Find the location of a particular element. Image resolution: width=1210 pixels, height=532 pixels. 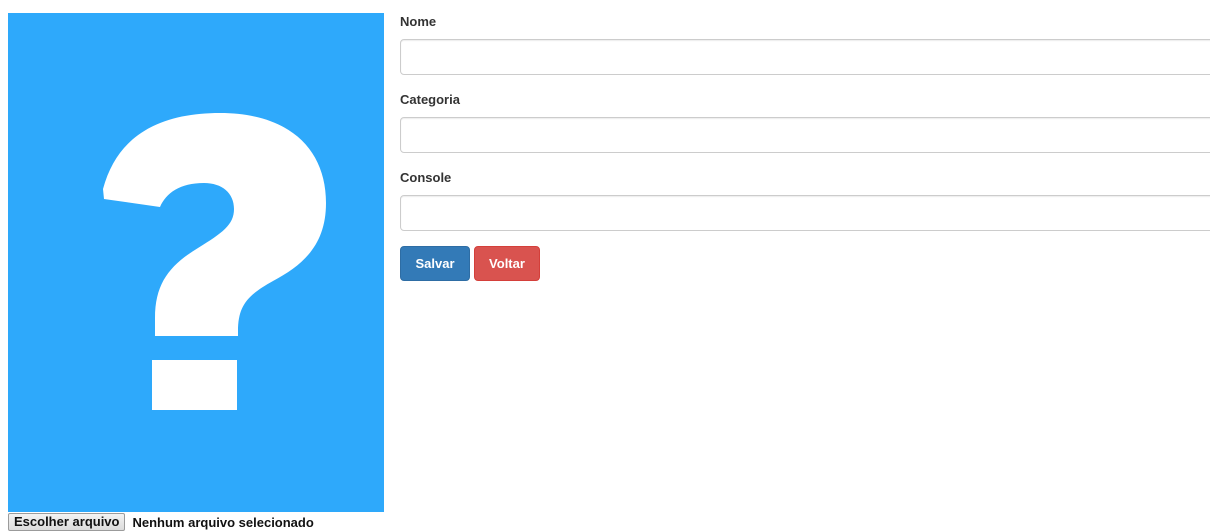

choose-file-button: Escolher arquivo is located at coordinates (67, 522).